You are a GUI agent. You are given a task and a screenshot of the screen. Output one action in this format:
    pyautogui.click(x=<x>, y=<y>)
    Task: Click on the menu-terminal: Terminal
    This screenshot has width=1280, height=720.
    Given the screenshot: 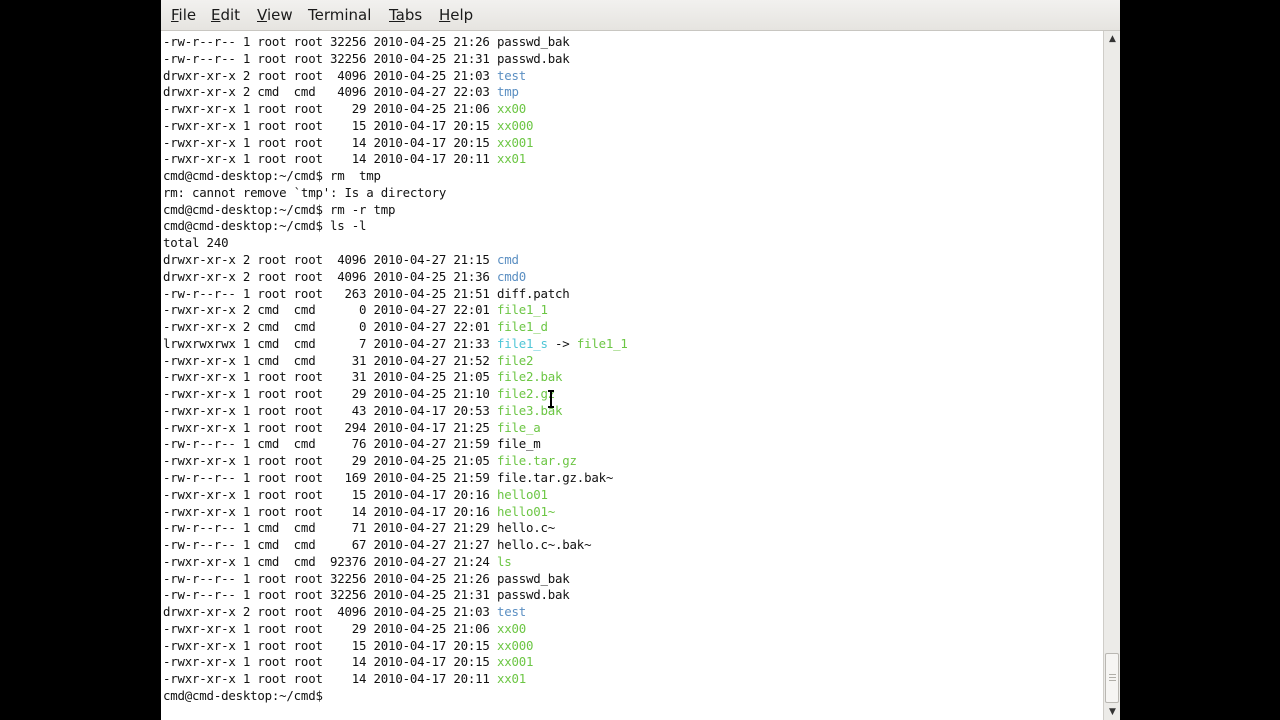 What is the action you would take?
    pyautogui.click(x=339, y=15)
    